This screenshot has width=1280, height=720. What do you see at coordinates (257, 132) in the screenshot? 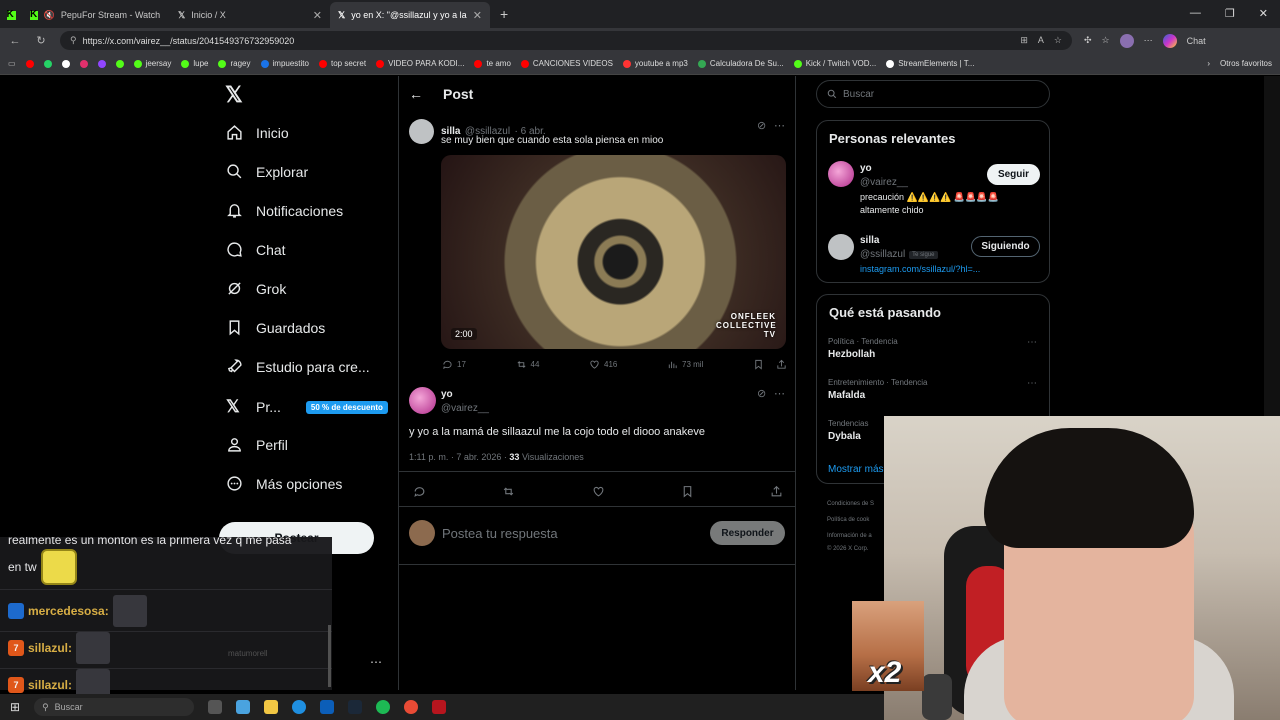
I see `nav-item-inicio: Inicio` at bounding box center [257, 132].